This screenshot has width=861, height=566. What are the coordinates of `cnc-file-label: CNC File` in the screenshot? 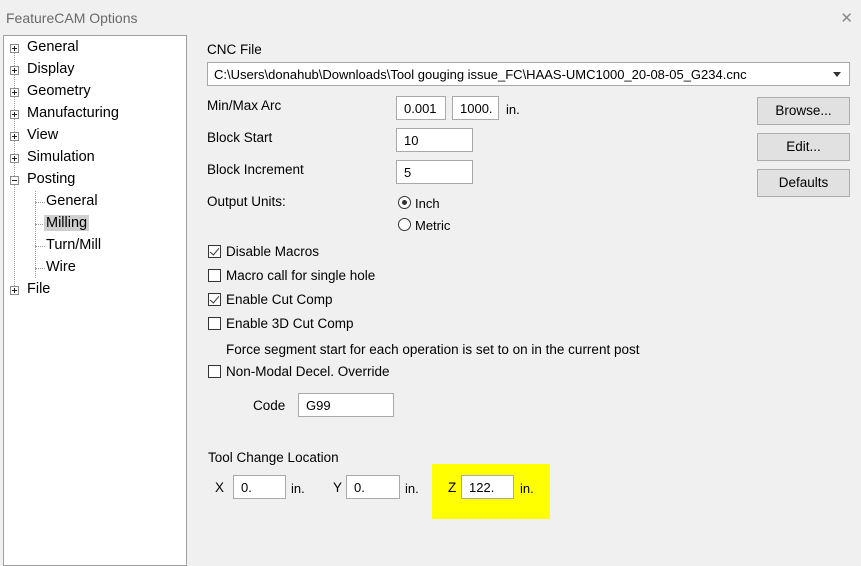 It's located at (234, 49).